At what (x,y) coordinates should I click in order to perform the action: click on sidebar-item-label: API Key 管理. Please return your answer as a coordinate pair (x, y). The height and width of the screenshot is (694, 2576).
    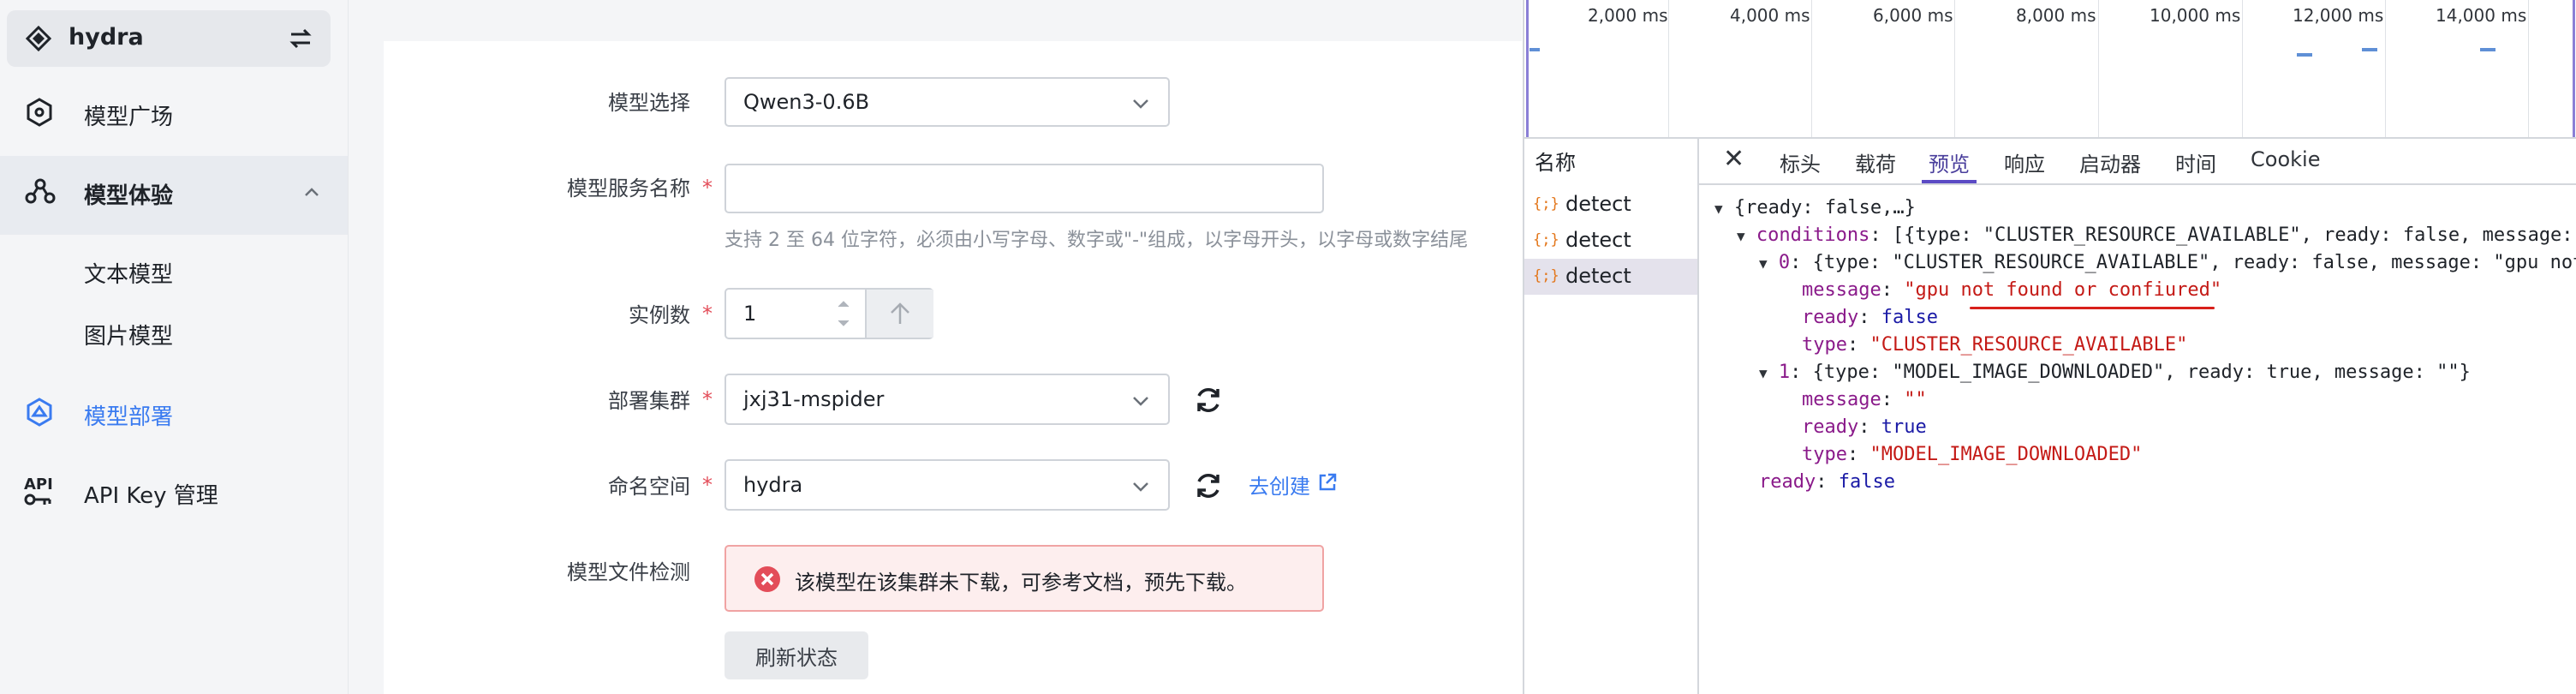
    Looking at the image, I should click on (151, 496).